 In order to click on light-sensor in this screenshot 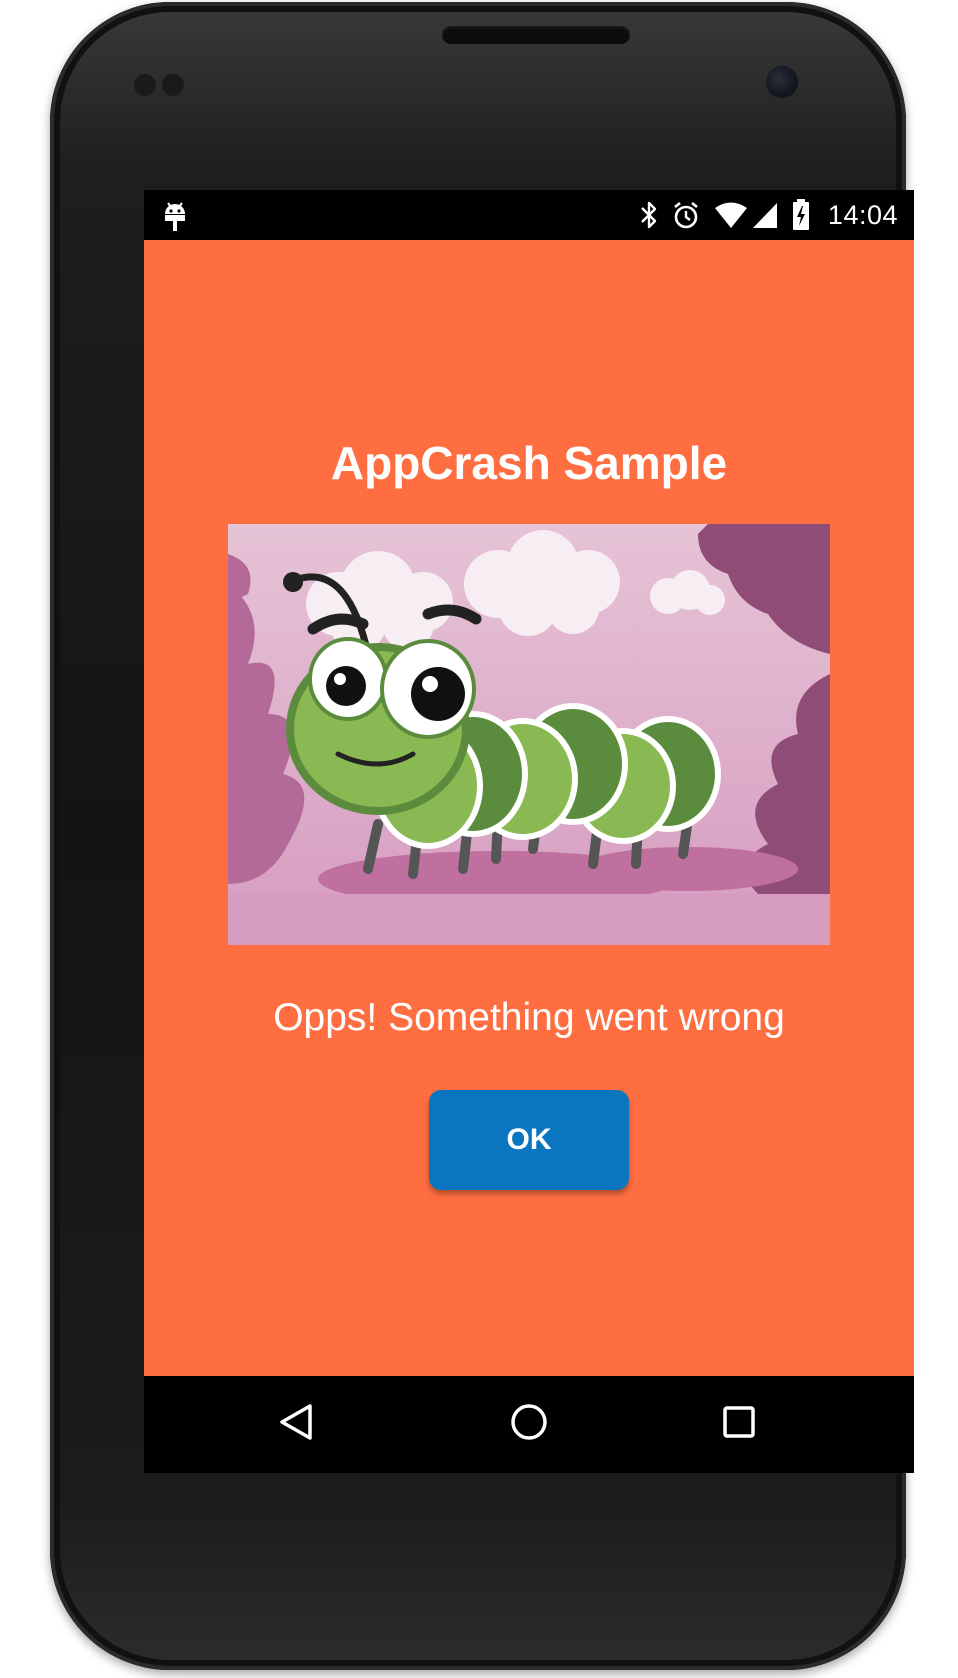, I will do `click(173, 85)`.